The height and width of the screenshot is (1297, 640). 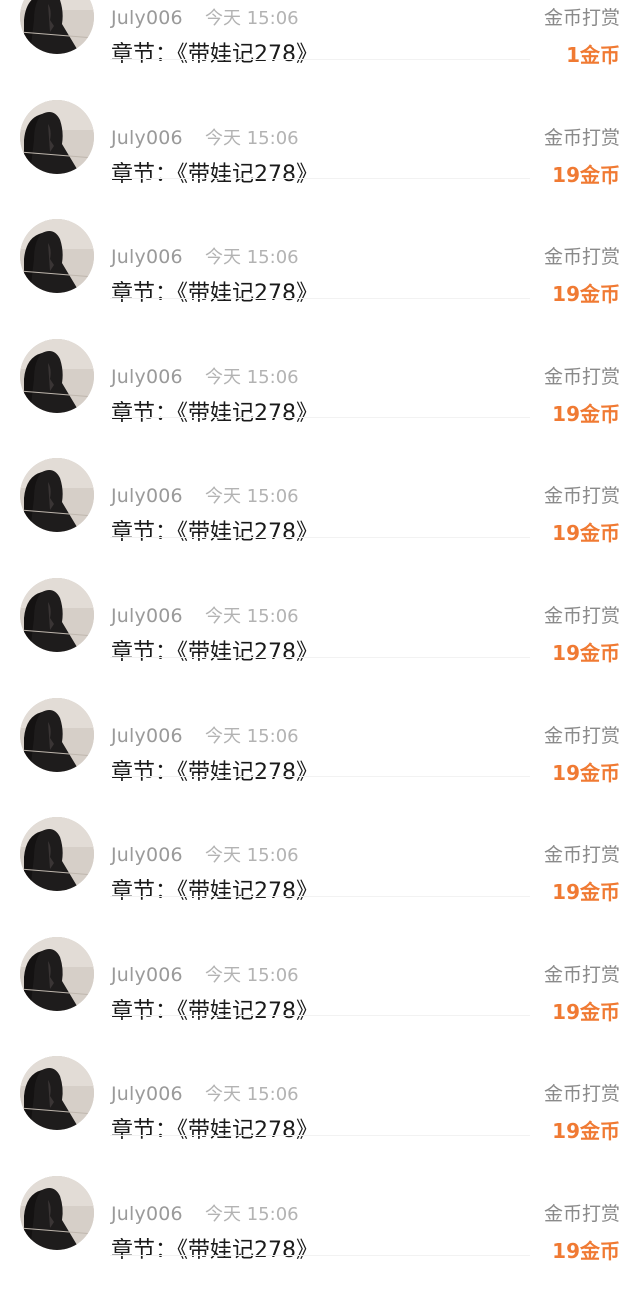 What do you see at coordinates (586, 1250) in the screenshot?
I see `reward-amount: 19金币` at bounding box center [586, 1250].